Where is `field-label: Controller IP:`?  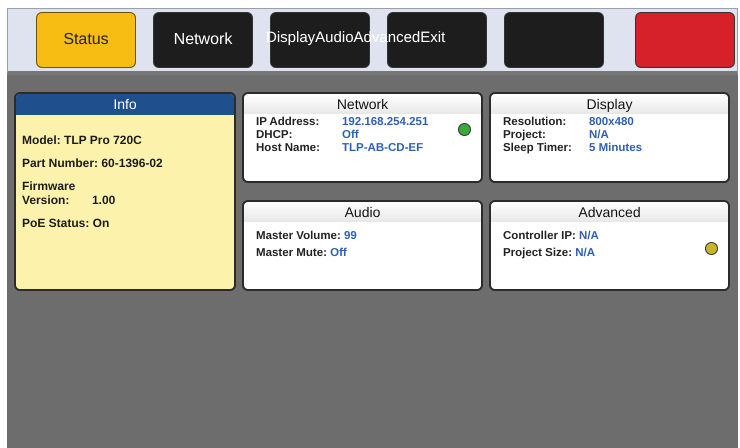
field-label: Controller IP: is located at coordinates (539, 236).